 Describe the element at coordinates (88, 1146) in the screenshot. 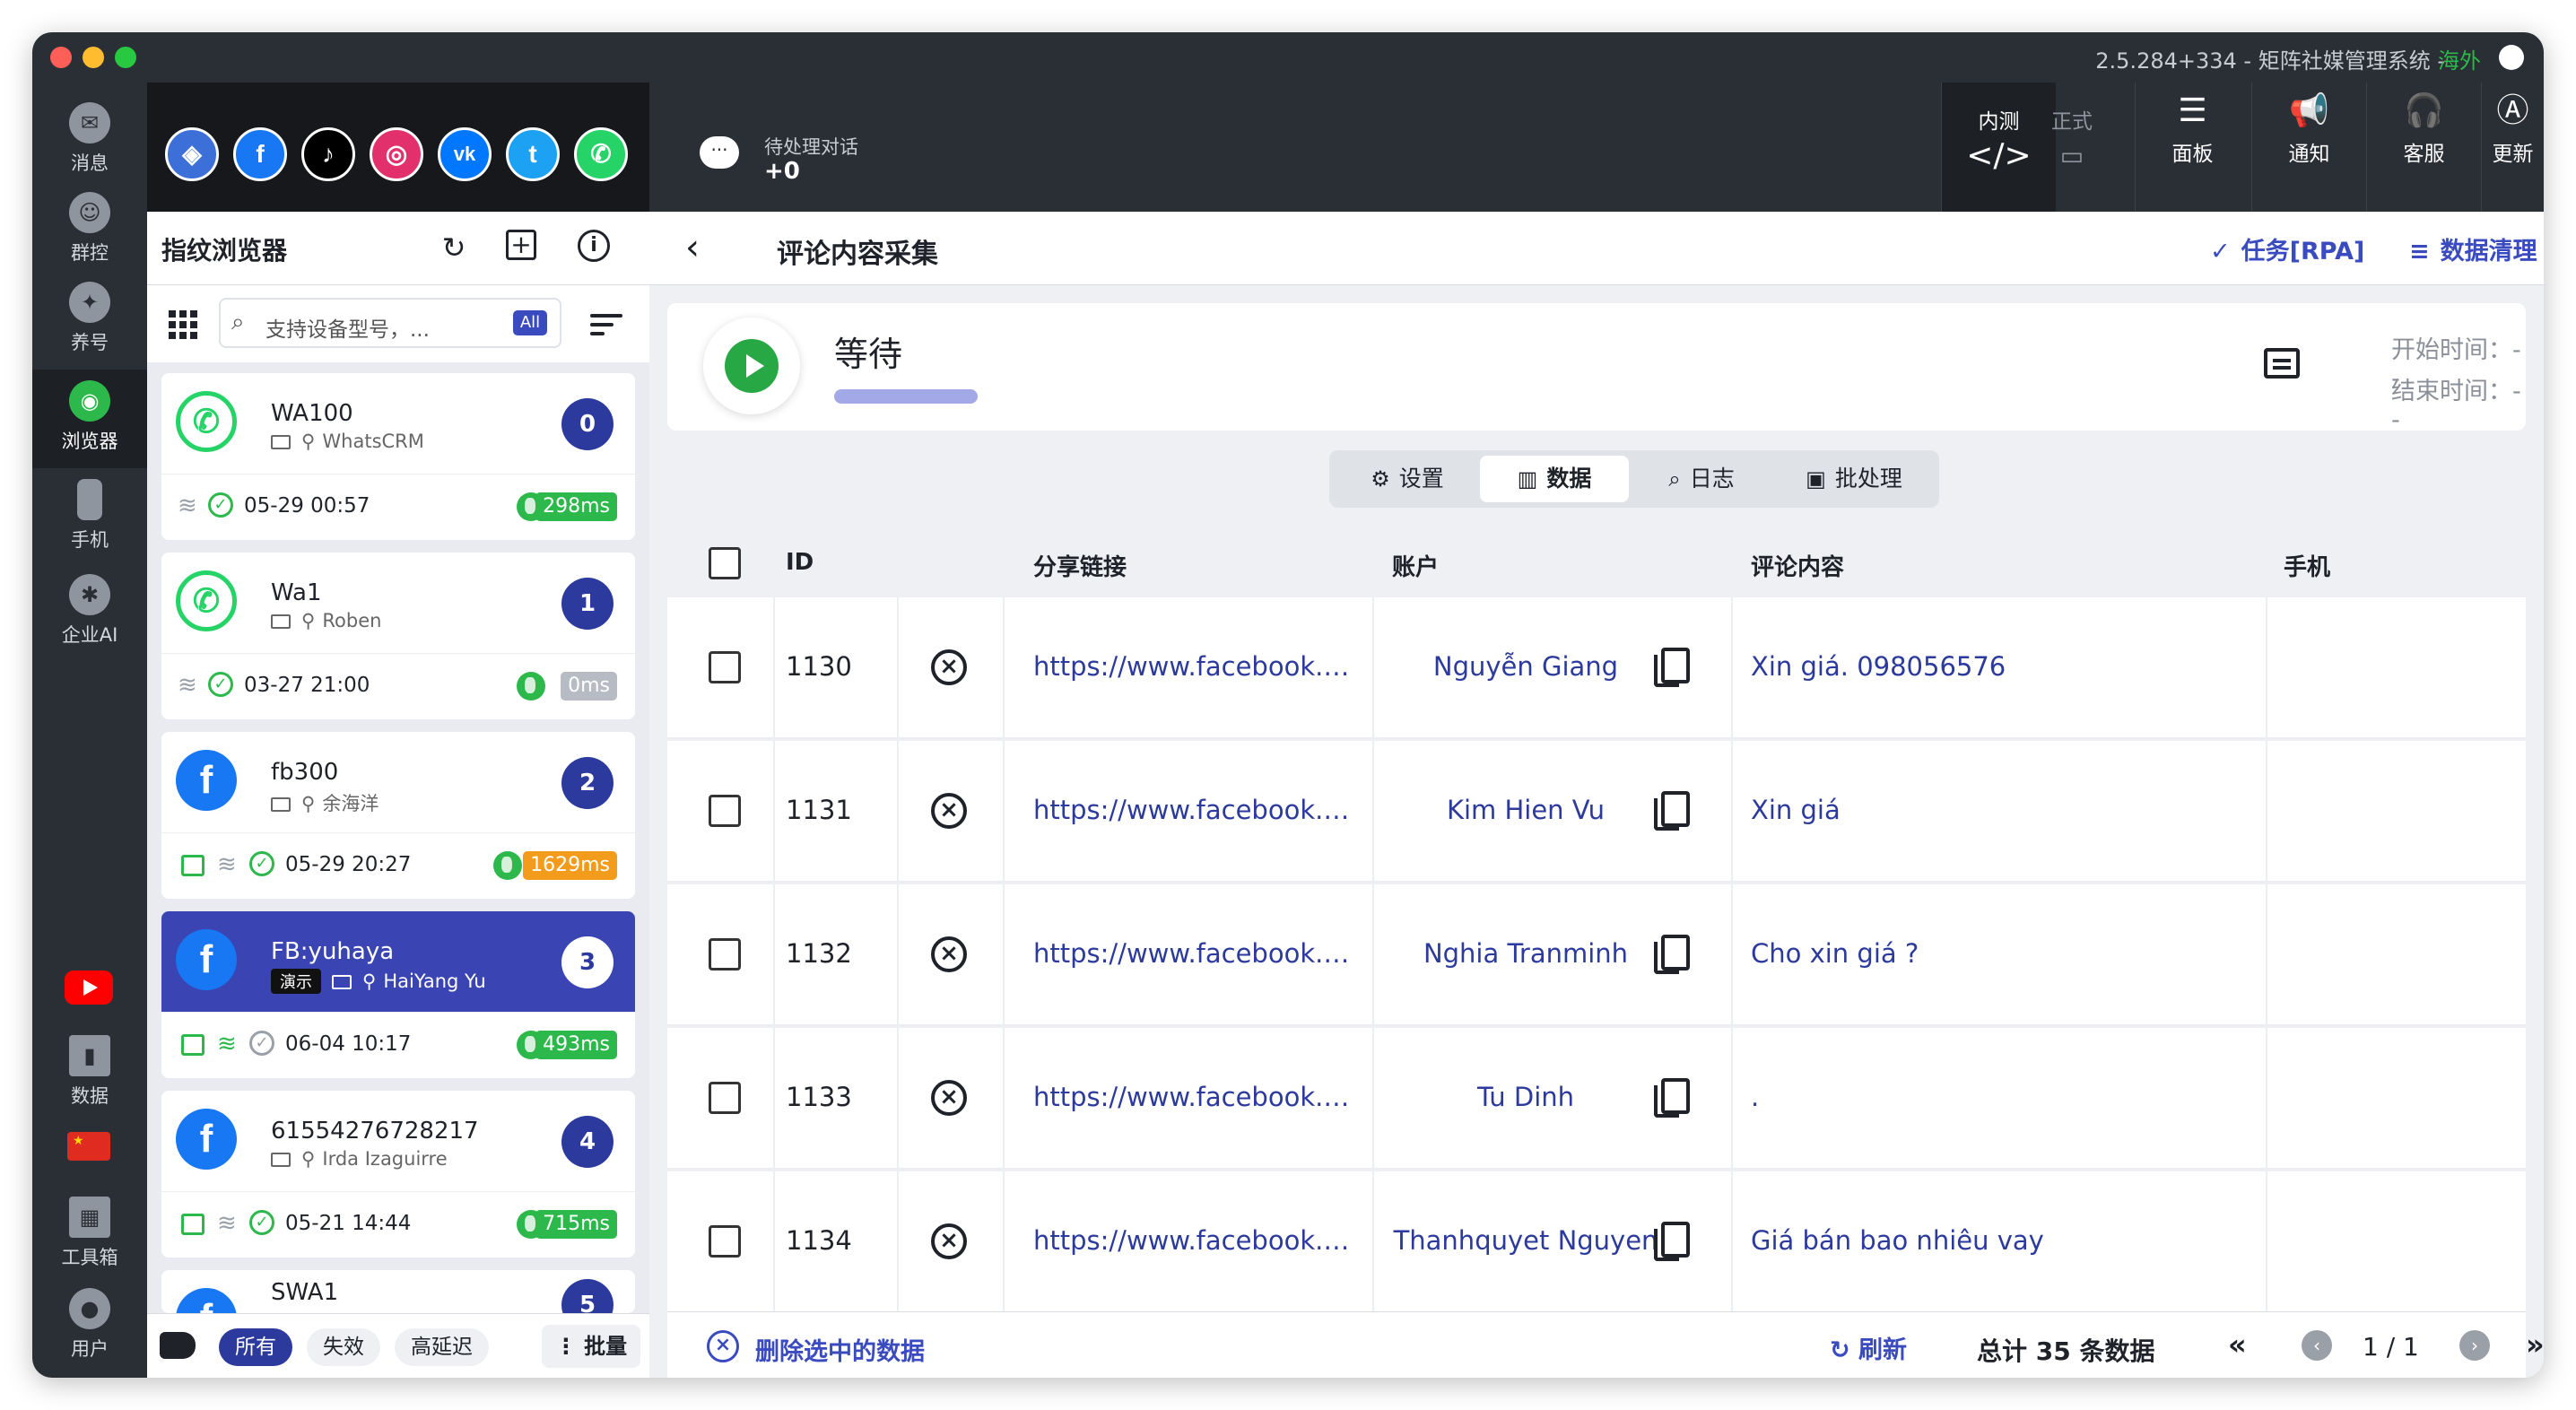

I see `china-flag-icon: ★` at that location.